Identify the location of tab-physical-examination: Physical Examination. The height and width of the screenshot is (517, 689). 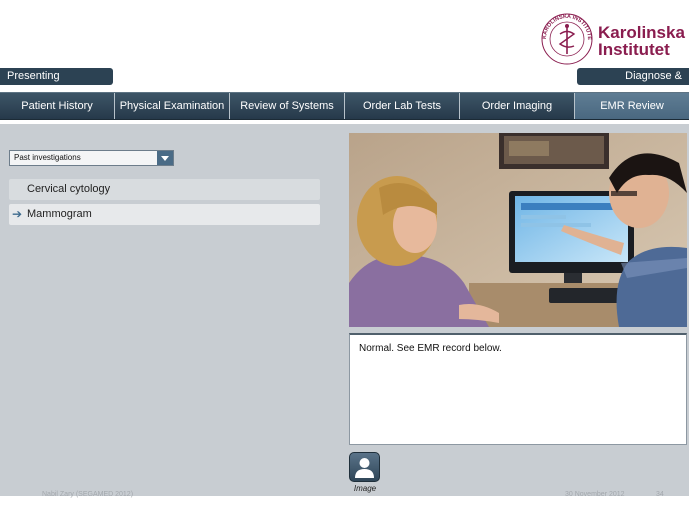
(172, 106).